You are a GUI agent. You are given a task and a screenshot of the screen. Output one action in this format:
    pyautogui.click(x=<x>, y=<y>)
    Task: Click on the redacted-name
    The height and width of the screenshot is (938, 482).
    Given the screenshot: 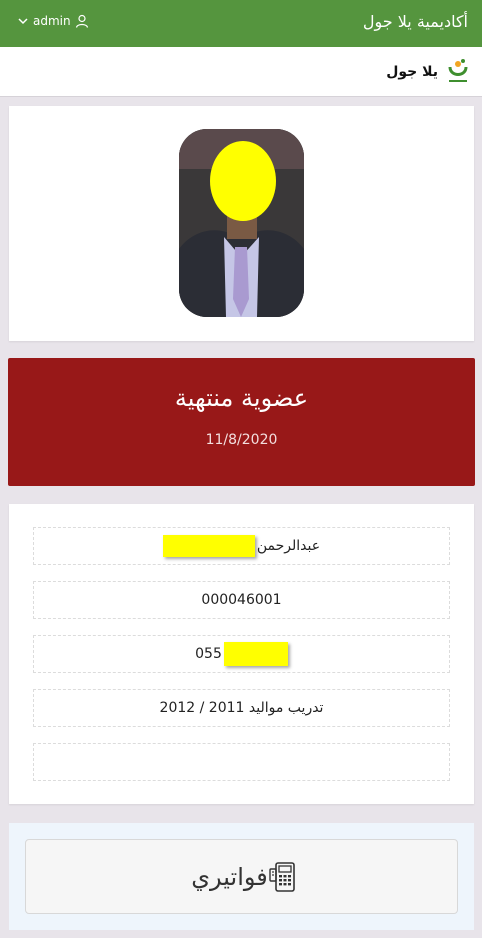 What is the action you would take?
    pyautogui.click(x=208, y=546)
    